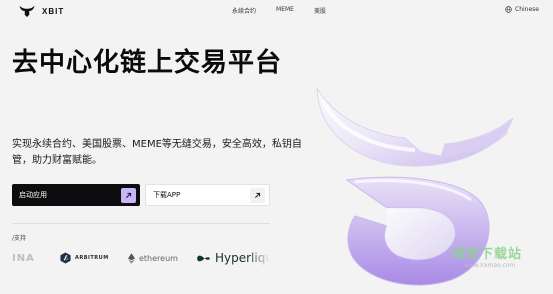 Image resolution: width=553 pixels, height=294 pixels. What do you see at coordinates (244, 10) in the screenshot?
I see `nav-link-perpetual: 永续合约` at bounding box center [244, 10].